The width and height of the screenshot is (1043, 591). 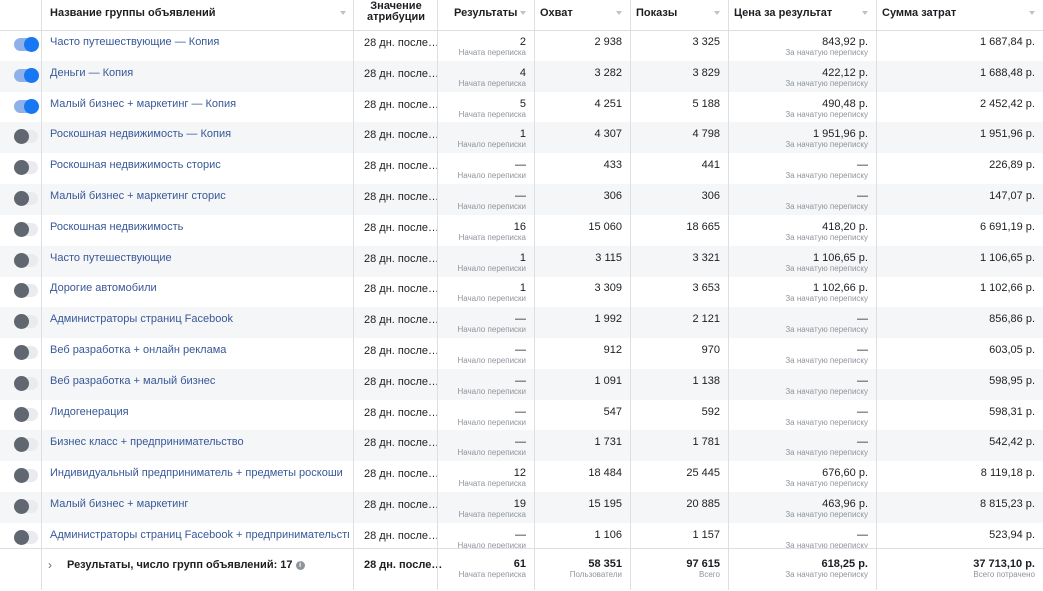 I want to click on summary-results-subtext: Начата переписка, so click(x=492, y=574).